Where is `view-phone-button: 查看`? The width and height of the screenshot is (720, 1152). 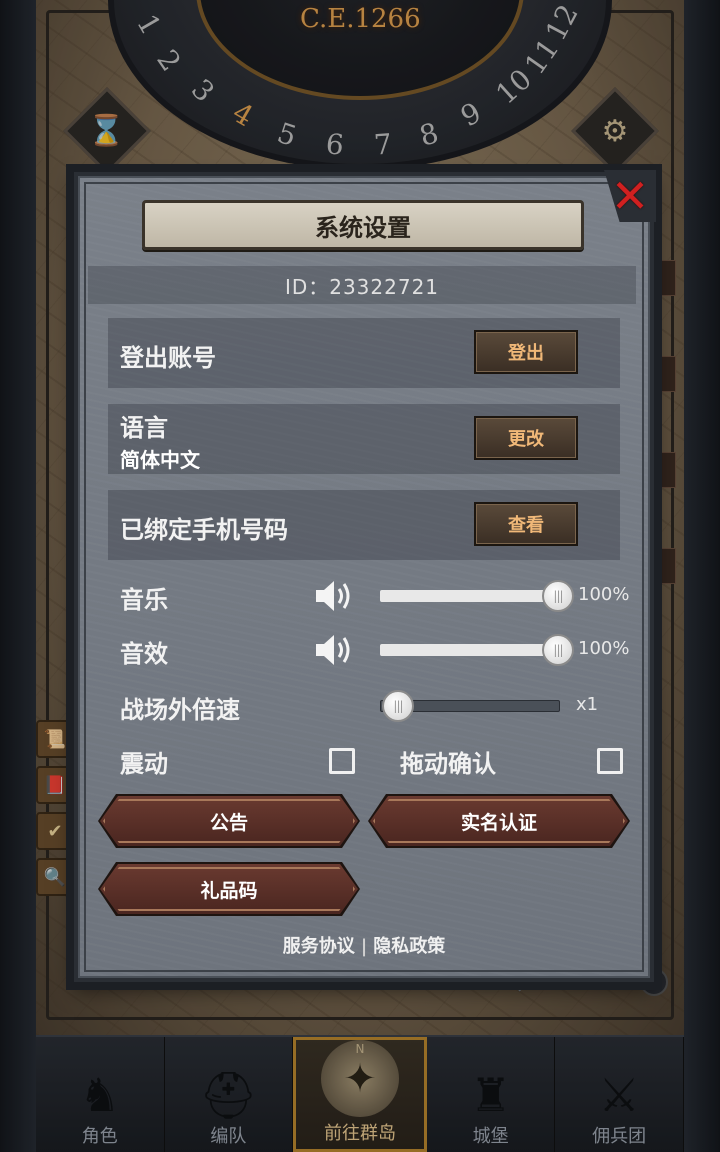
view-phone-button: 查看 is located at coordinates (526, 524).